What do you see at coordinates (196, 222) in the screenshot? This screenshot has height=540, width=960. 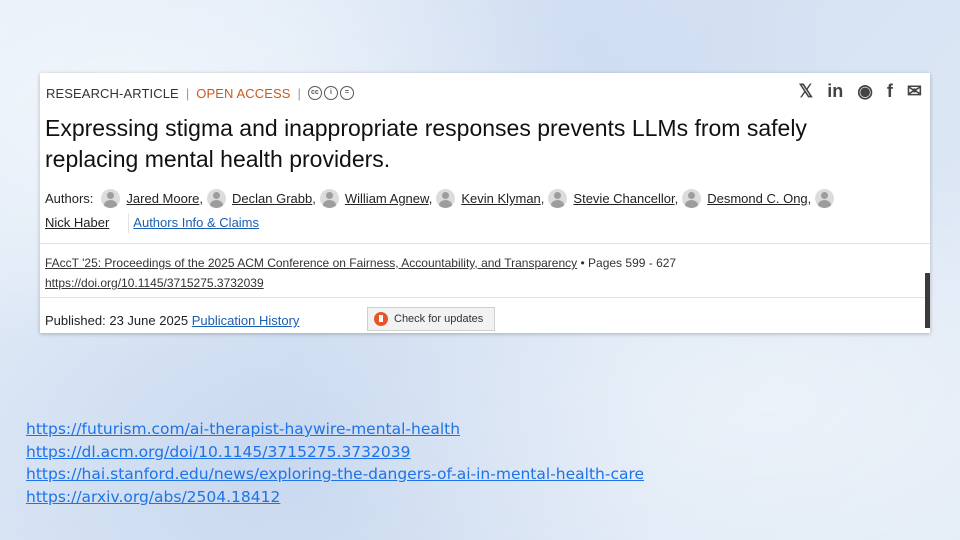 I see `authors-info-link: Authors Info & Claims` at bounding box center [196, 222].